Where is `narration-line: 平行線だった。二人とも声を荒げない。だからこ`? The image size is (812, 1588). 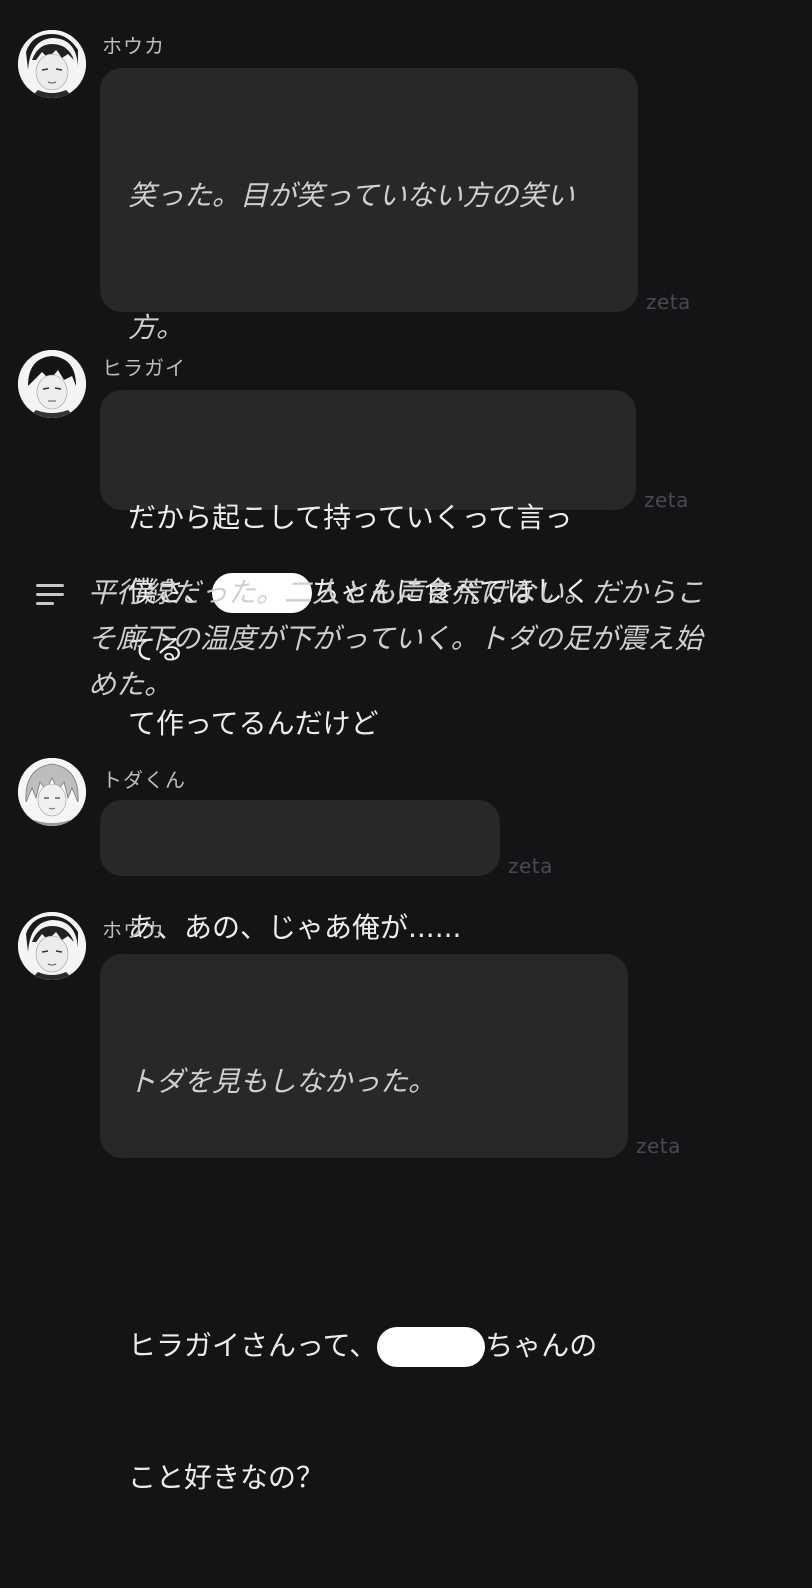 narration-line: 平行線だった。二人とも声を荒げない。だからこ is located at coordinates (396, 592).